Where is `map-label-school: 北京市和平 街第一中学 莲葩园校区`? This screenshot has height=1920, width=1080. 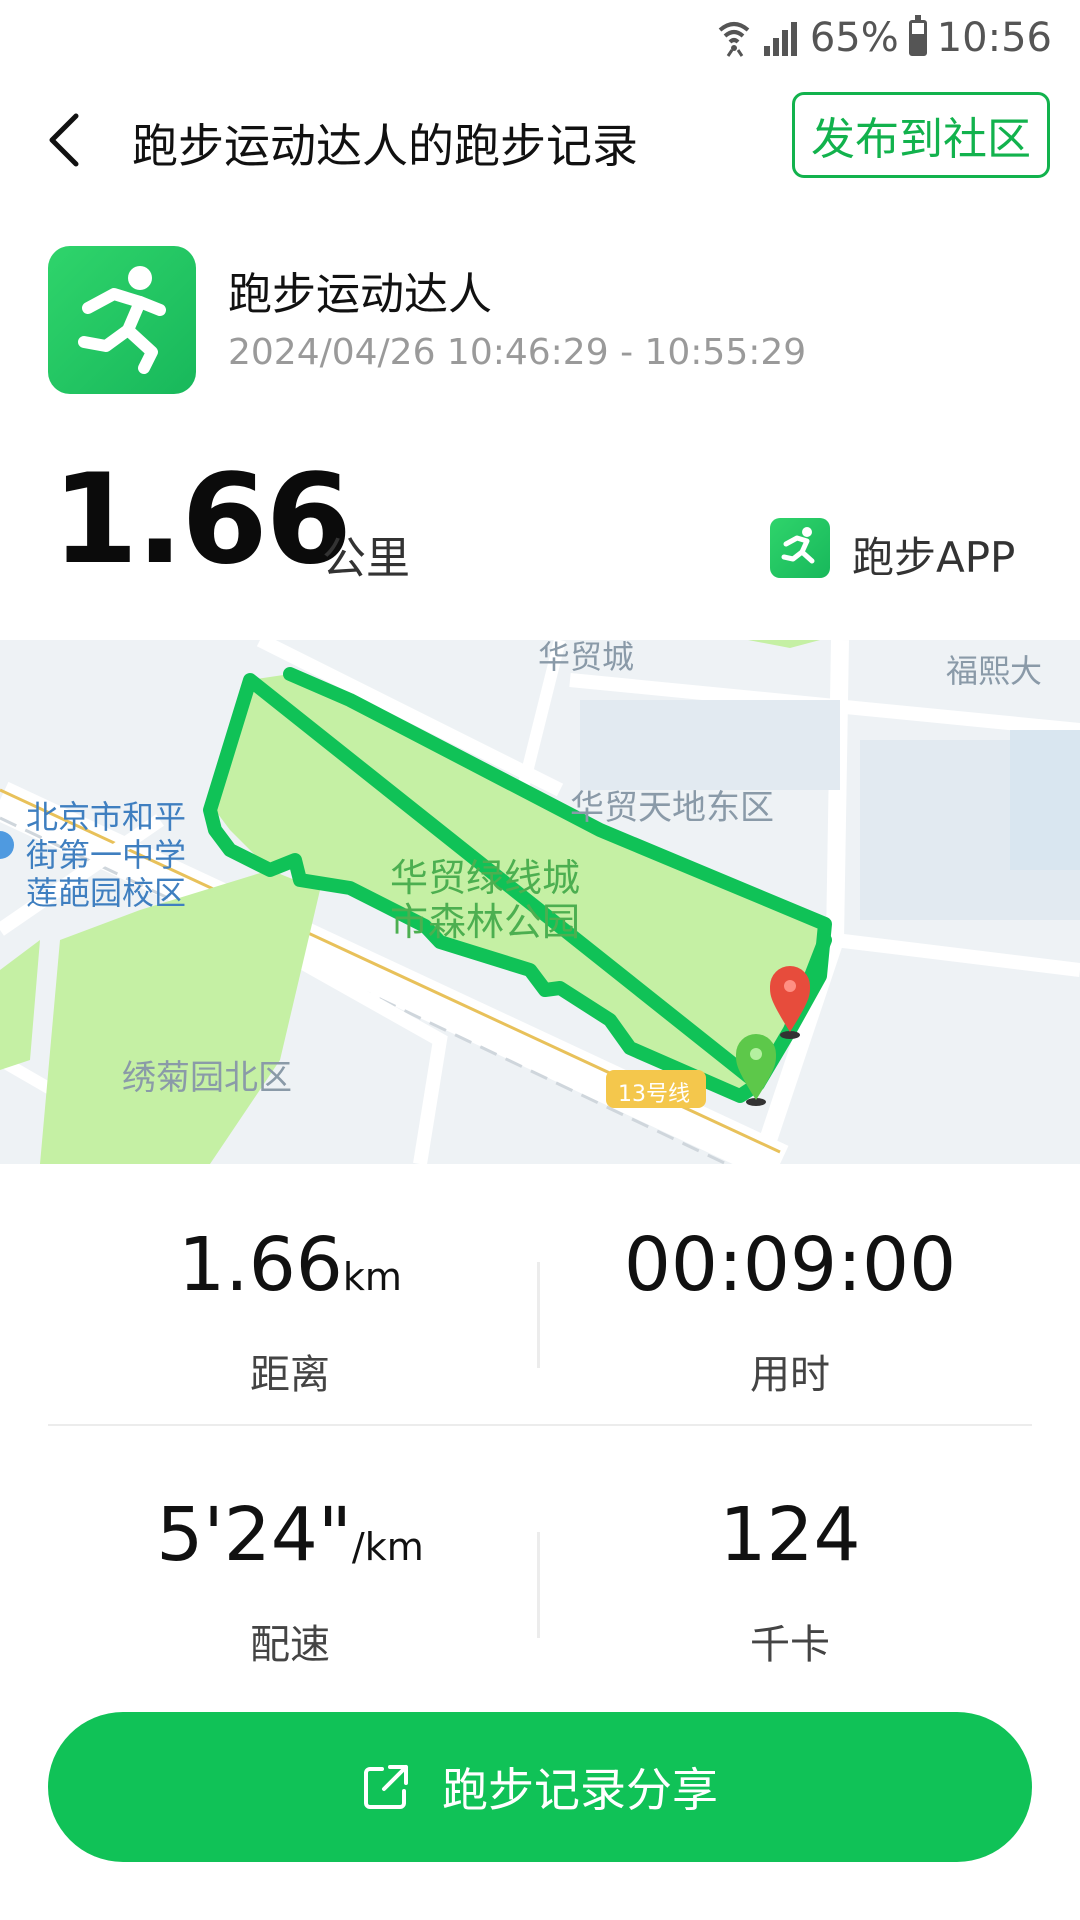 map-label-school: 北京市和平 街第一中学 莲葩园校区 is located at coordinates (106, 855).